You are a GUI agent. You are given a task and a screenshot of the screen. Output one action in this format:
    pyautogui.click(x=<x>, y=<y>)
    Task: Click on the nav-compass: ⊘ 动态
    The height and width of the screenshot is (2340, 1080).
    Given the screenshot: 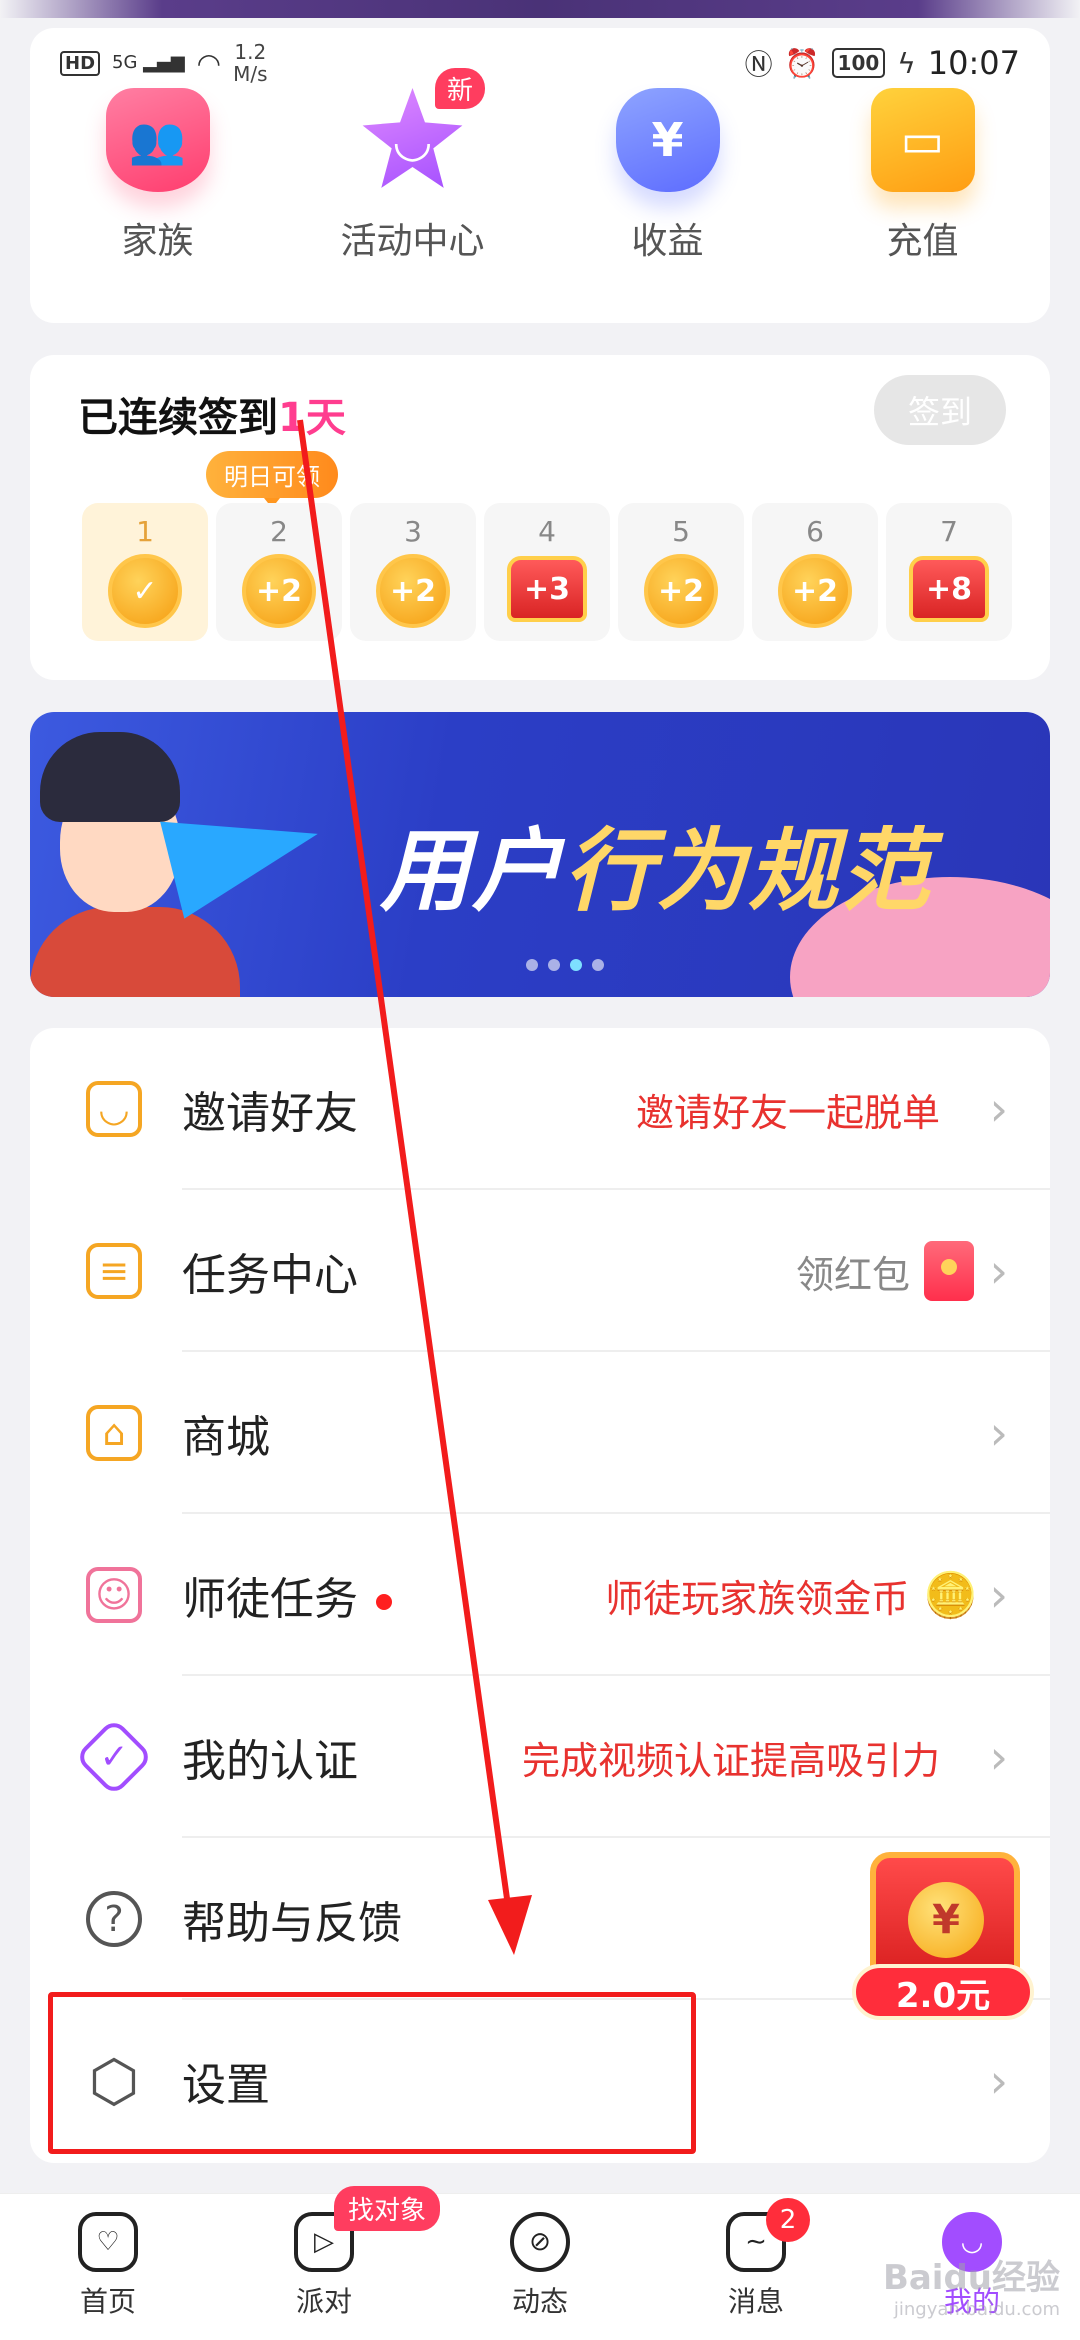 What is the action you would take?
    pyautogui.click(x=540, y=2267)
    